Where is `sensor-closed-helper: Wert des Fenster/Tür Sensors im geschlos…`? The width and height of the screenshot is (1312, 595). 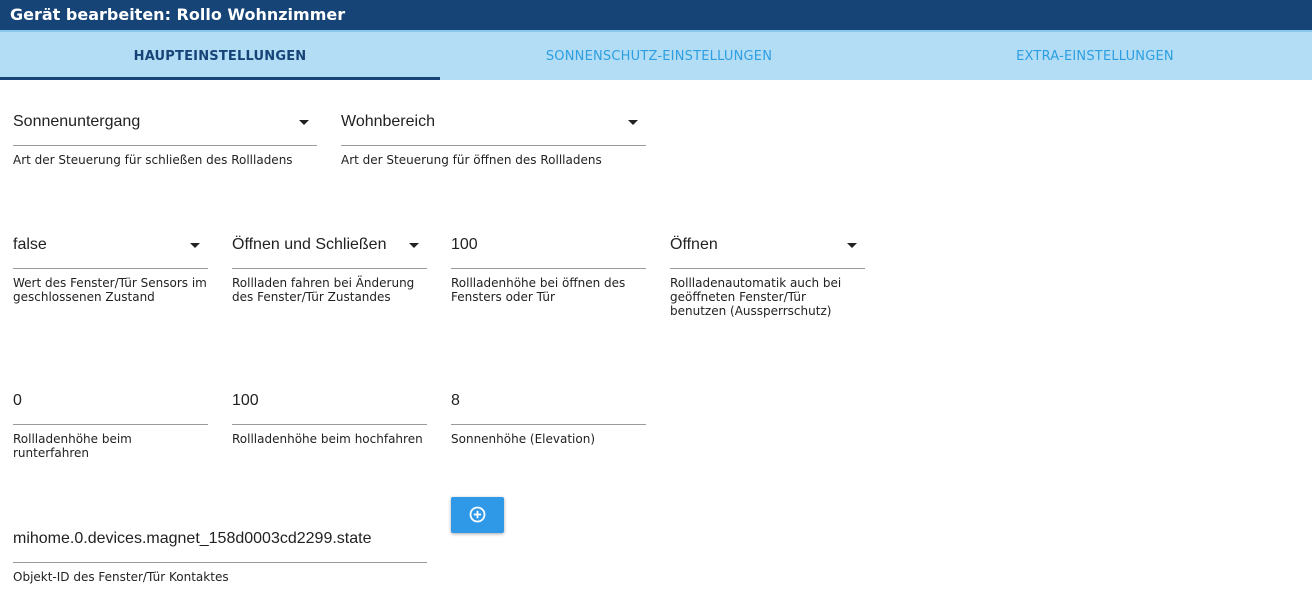 sensor-closed-helper: Wert des Fenster/Tür Sensors im geschlos… is located at coordinates (110, 290).